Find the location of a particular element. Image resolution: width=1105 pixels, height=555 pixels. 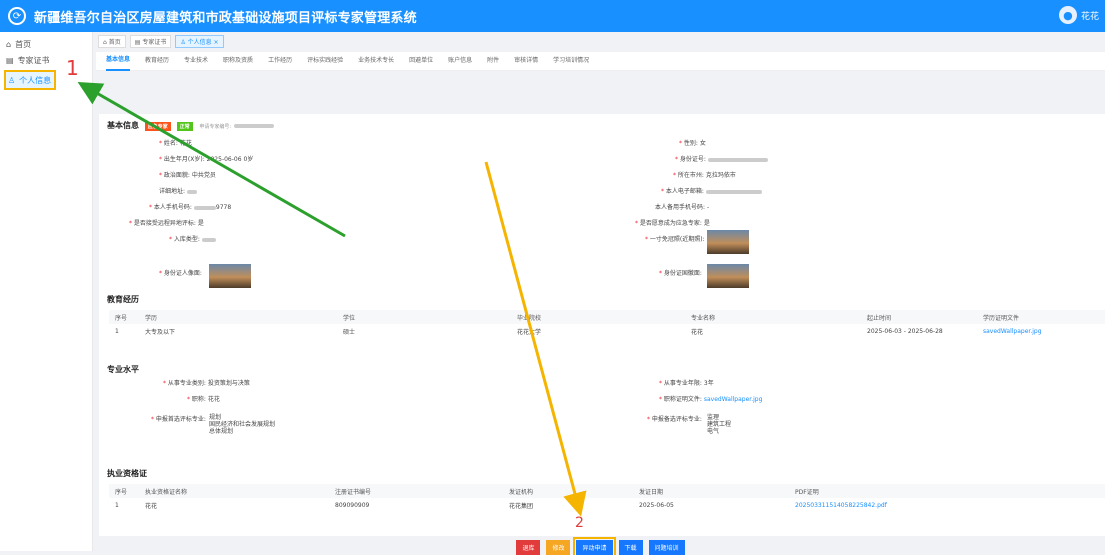

certificate-icon: ▤ is located at coordinates (10, 60).